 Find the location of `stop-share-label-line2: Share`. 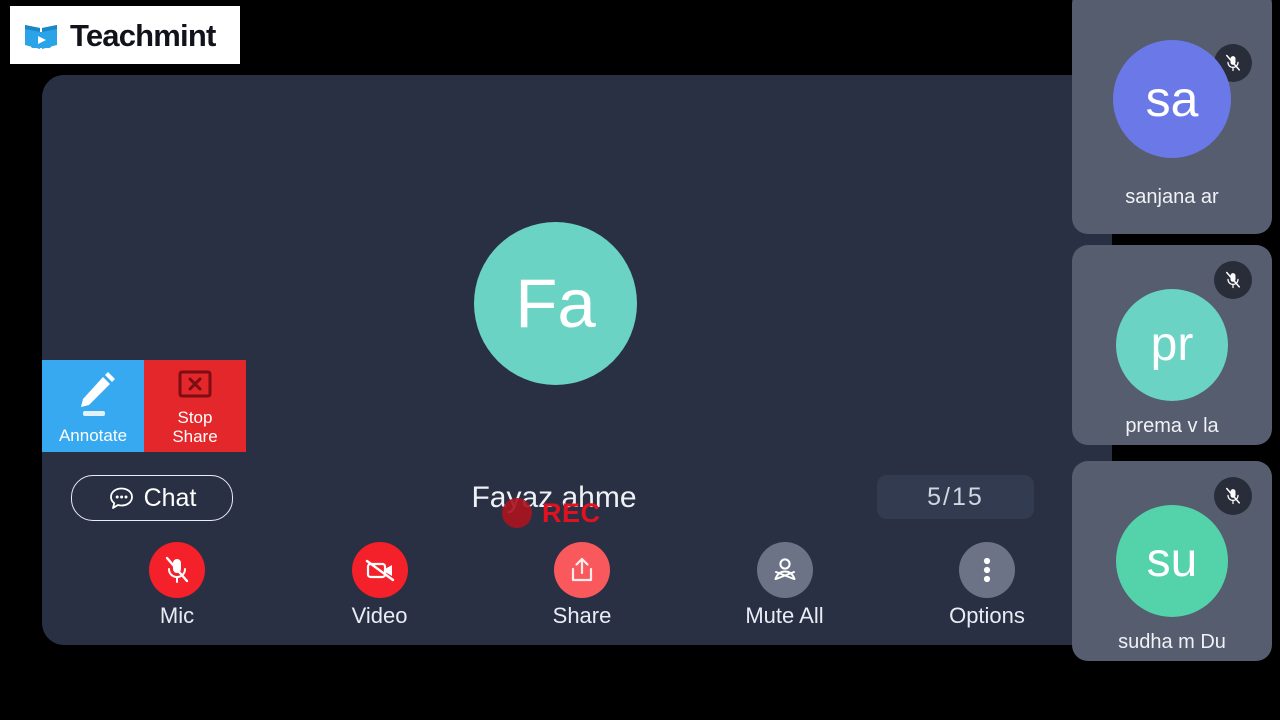

stop-share-label-line2: Share is located at coordinates (195, 436).